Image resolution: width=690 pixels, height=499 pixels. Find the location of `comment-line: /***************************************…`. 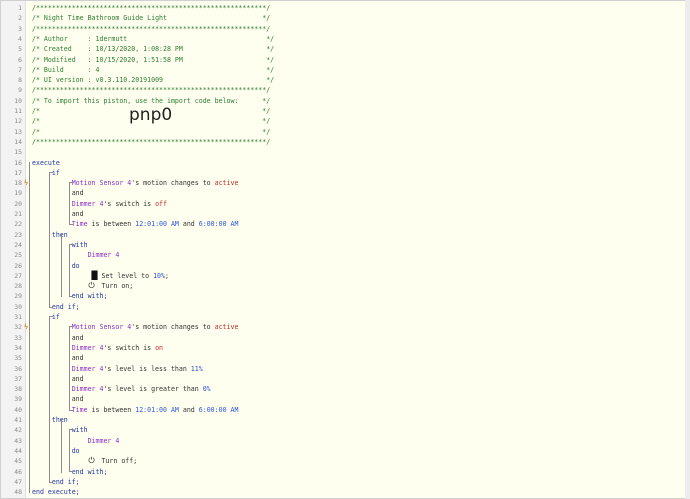

comment-line: /***************************************… is located at coordinates (151, 90).